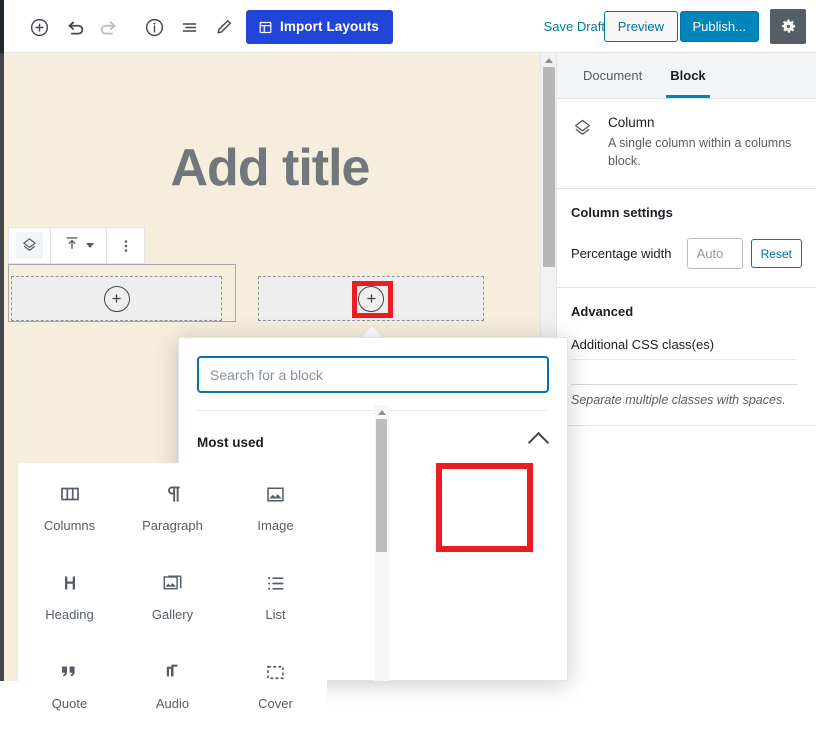 Image resolution: width=816 pixels, height=730 pixels. What do you see at coordinates (270, 168) in the screenshot?
I see `post-title-placeholder: Add title` at bounding box center [270, 168].